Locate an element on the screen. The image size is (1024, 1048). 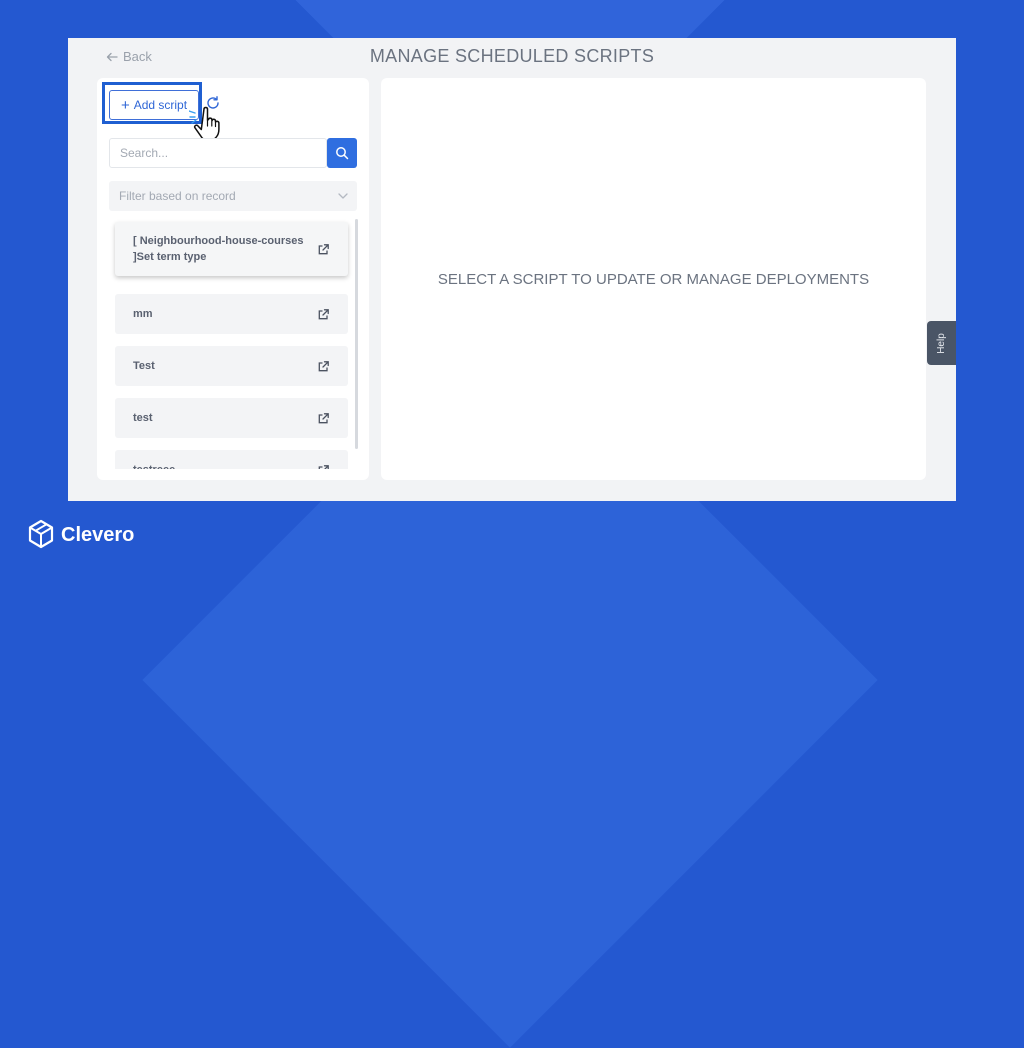
filter-placeholder: Filter based on record is located at coordinates (177, 196).